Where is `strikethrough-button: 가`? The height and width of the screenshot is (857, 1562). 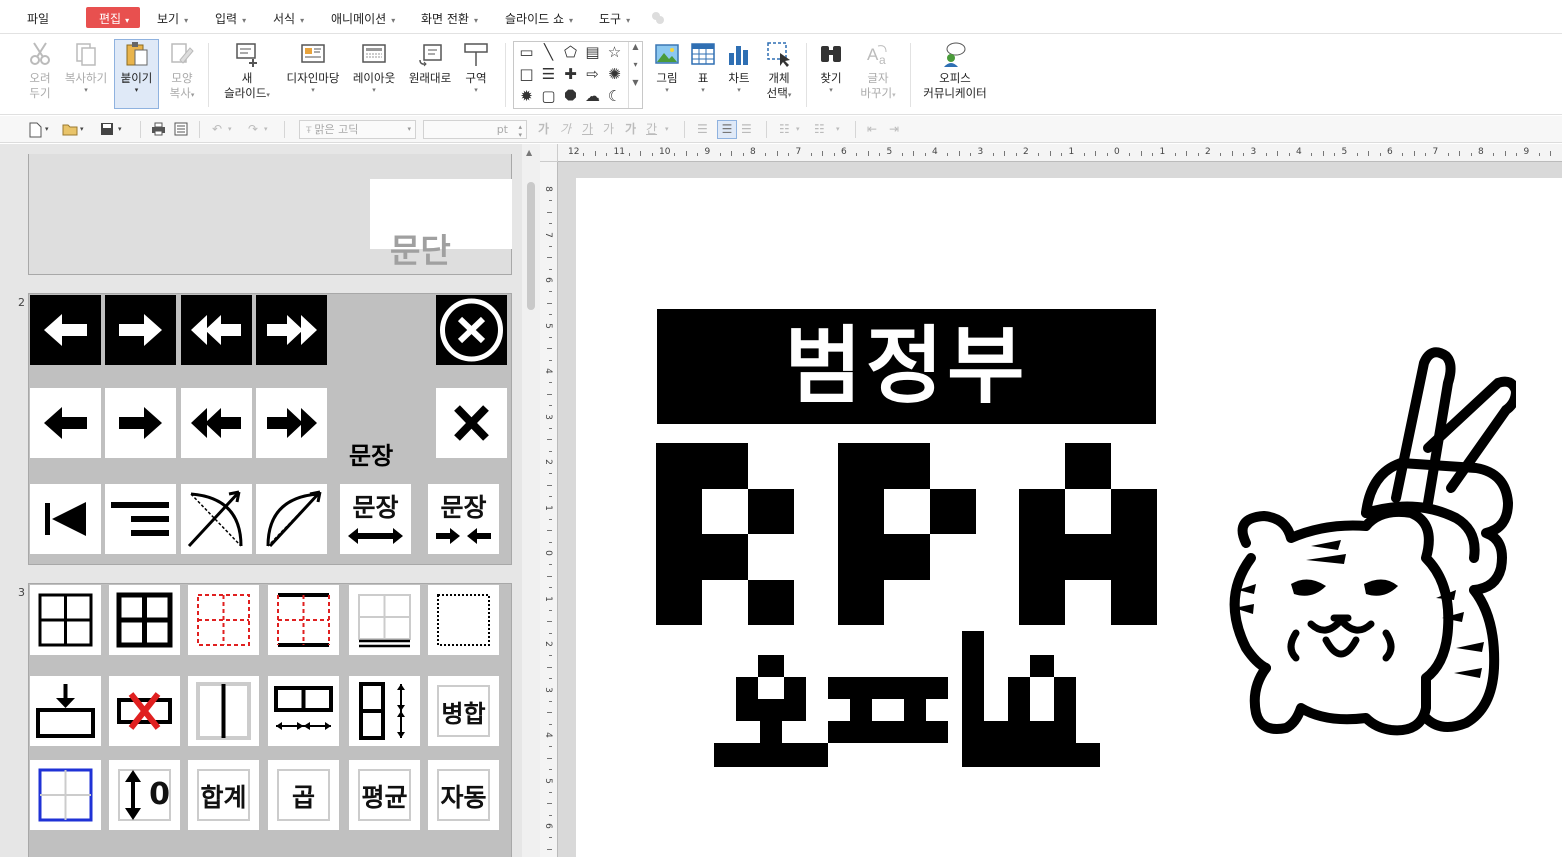 strikethrough-button: 가 is located at coordinates (608, 129).